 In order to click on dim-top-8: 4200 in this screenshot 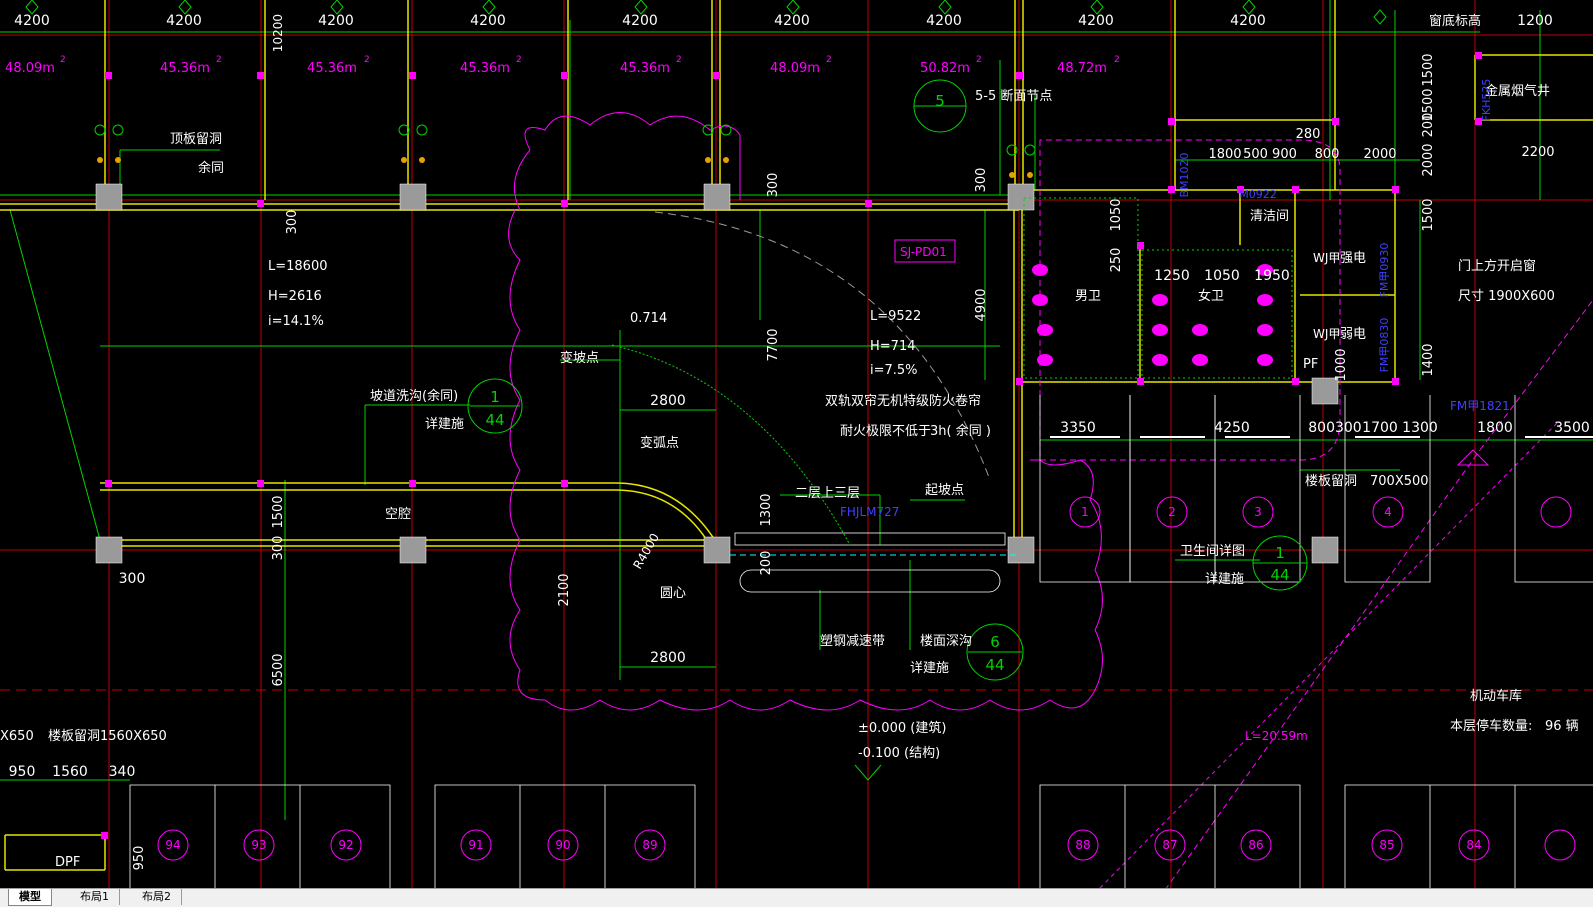, I will do `click(1248, 21)`.